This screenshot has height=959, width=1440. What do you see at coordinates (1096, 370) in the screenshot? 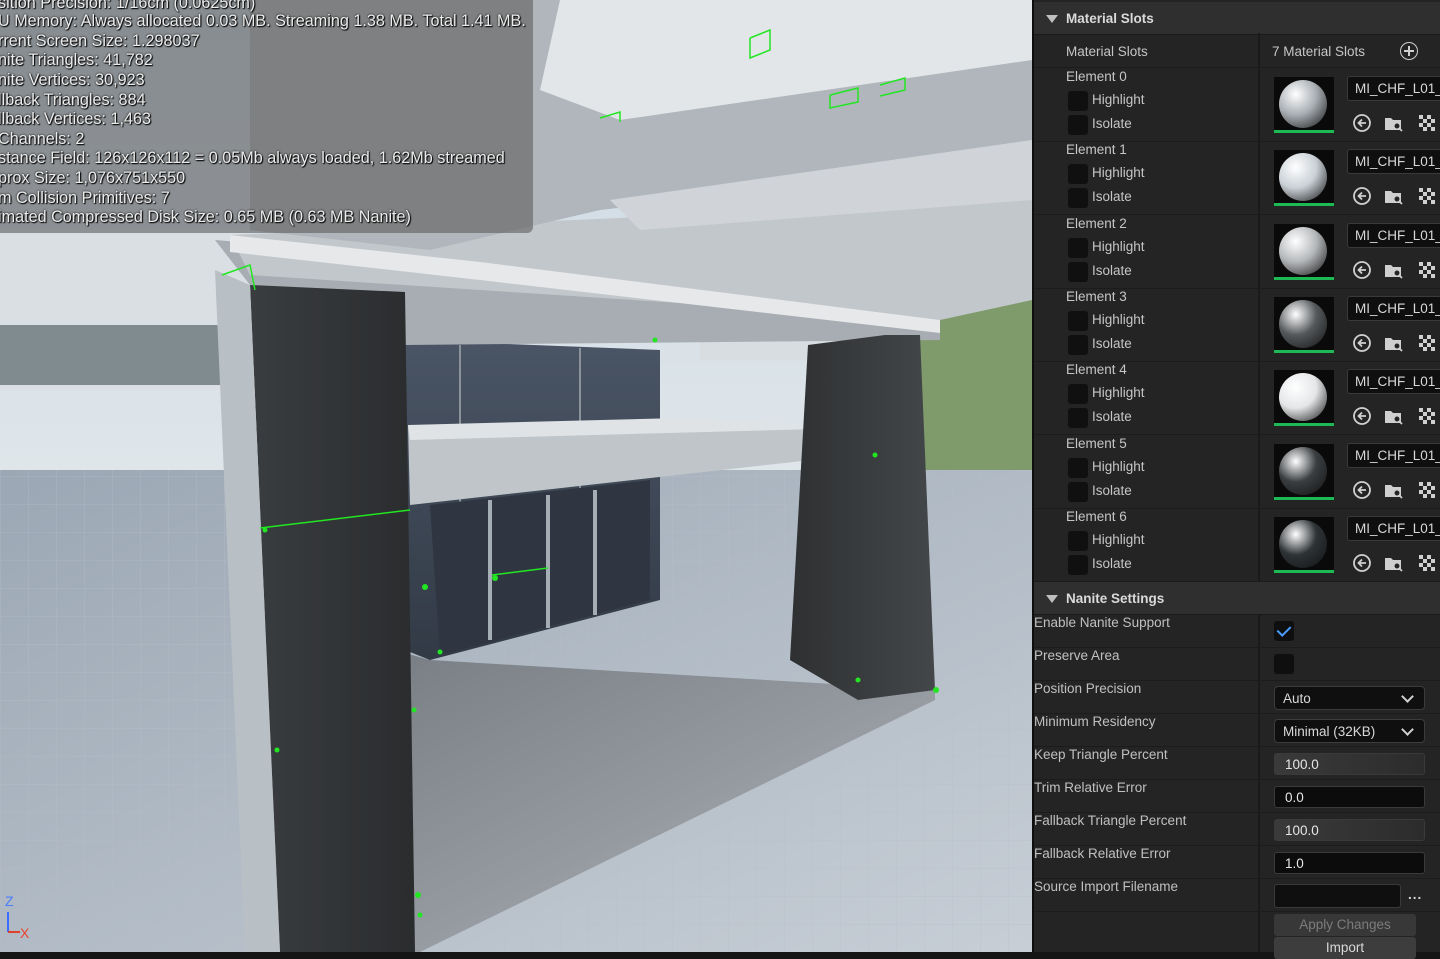
I see `element-name: Element 4` at bounding box center [1096, 370].